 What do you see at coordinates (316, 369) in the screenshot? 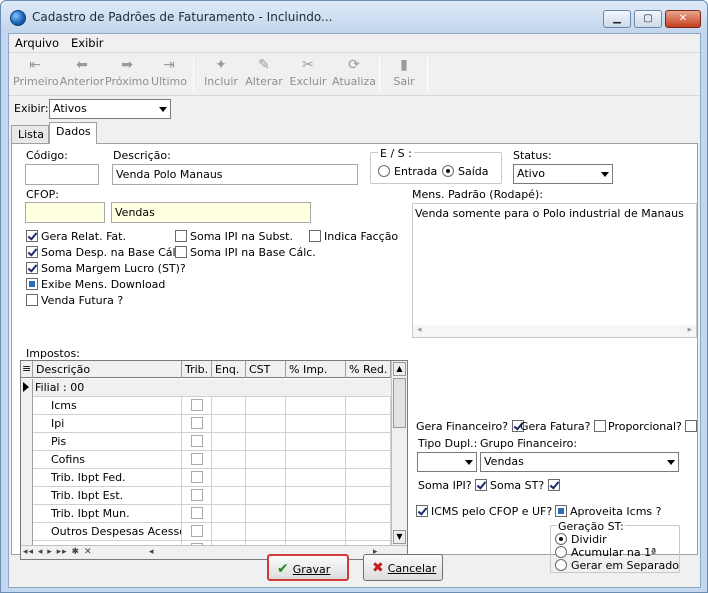
I see `col-imp: % Imp.` at bounding box center [316, 369].